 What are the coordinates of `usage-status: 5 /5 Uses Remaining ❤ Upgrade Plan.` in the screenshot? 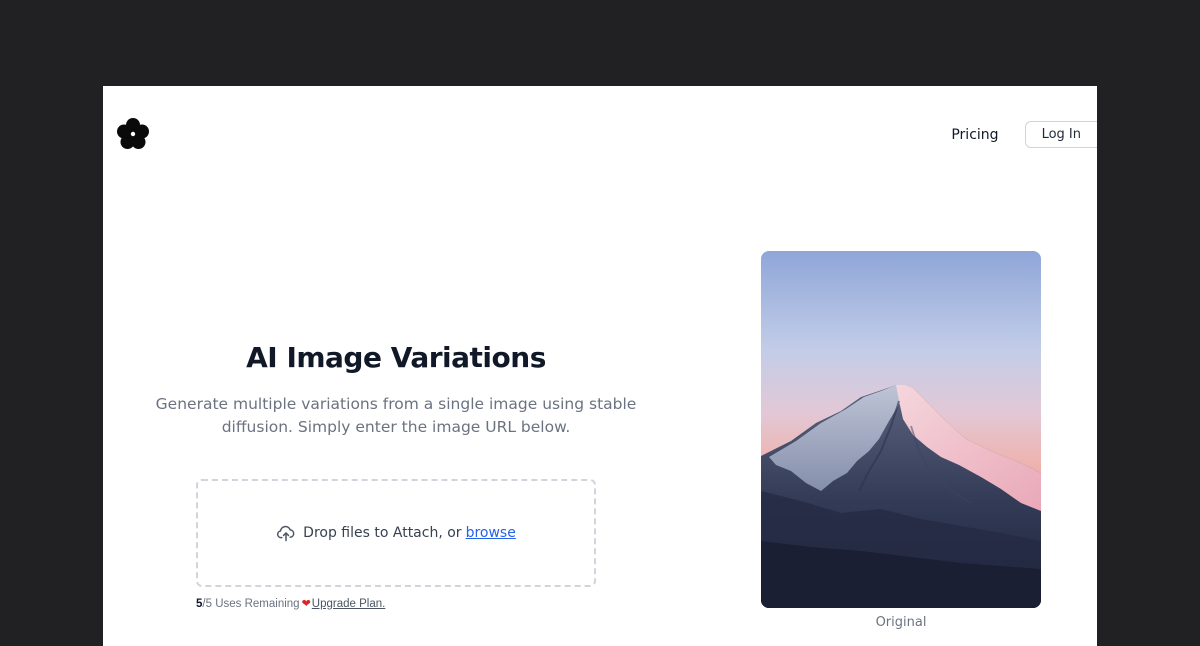 It's located at (291, 604).